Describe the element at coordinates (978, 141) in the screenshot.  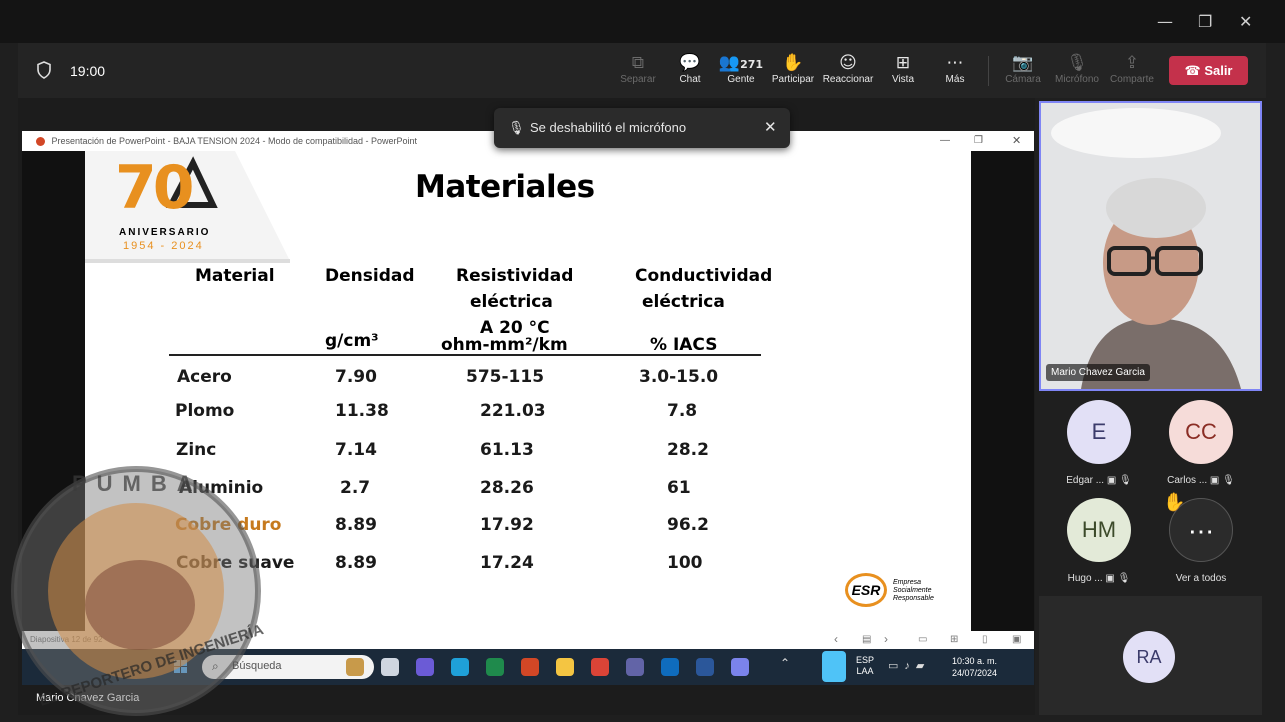
I see `pp-restore-icon: ❐` at that location.